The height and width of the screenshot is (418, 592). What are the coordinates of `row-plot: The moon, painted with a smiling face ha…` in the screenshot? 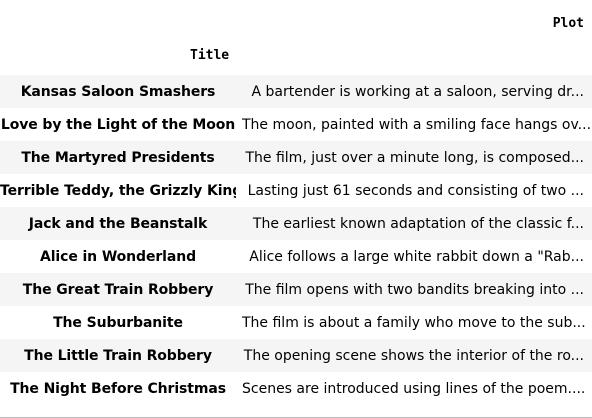 It's located at (417, 124).